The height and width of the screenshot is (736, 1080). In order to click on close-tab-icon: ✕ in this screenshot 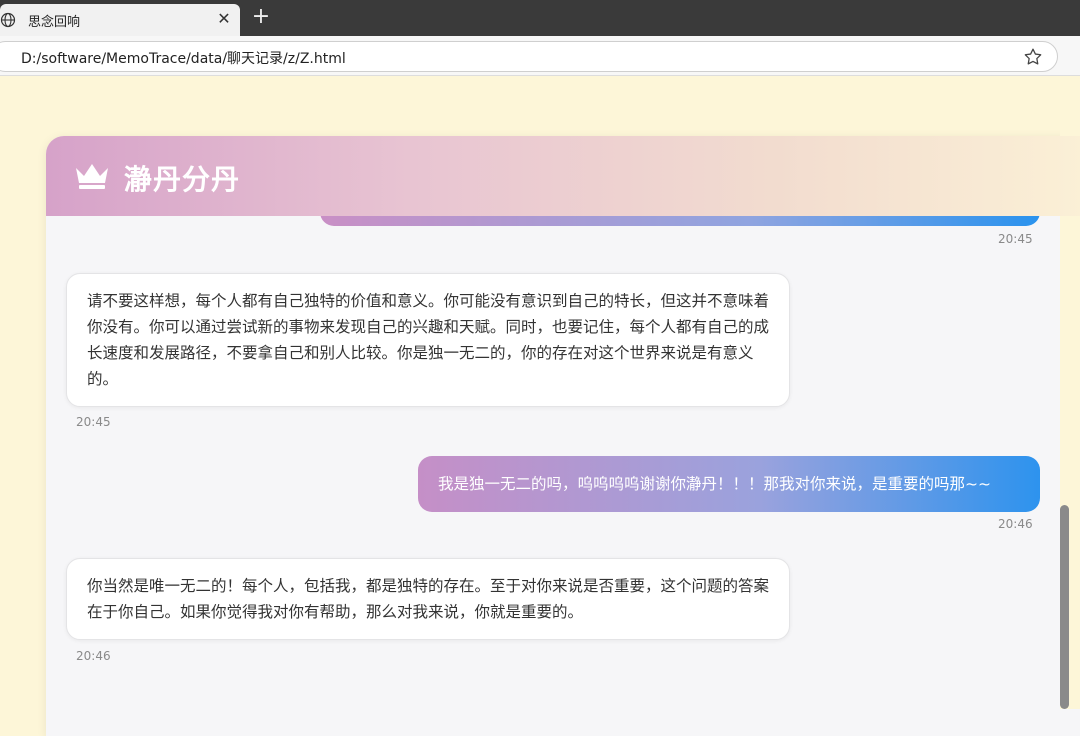, I will do `click(224, 19)`.